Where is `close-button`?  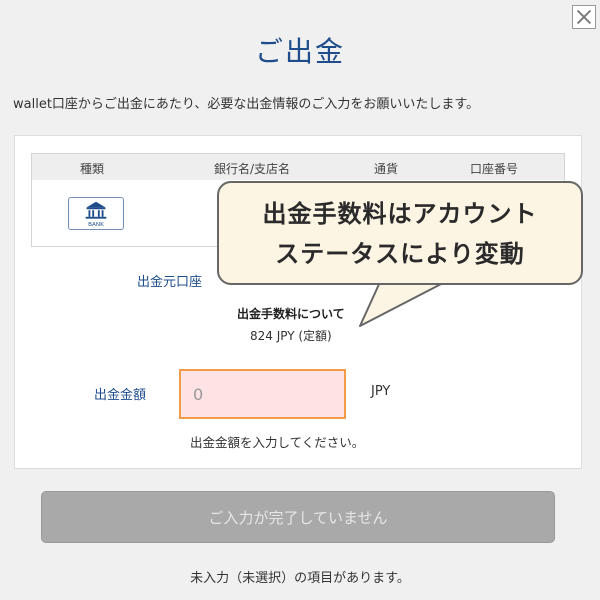
close-button is located at coordinates (584, 17).